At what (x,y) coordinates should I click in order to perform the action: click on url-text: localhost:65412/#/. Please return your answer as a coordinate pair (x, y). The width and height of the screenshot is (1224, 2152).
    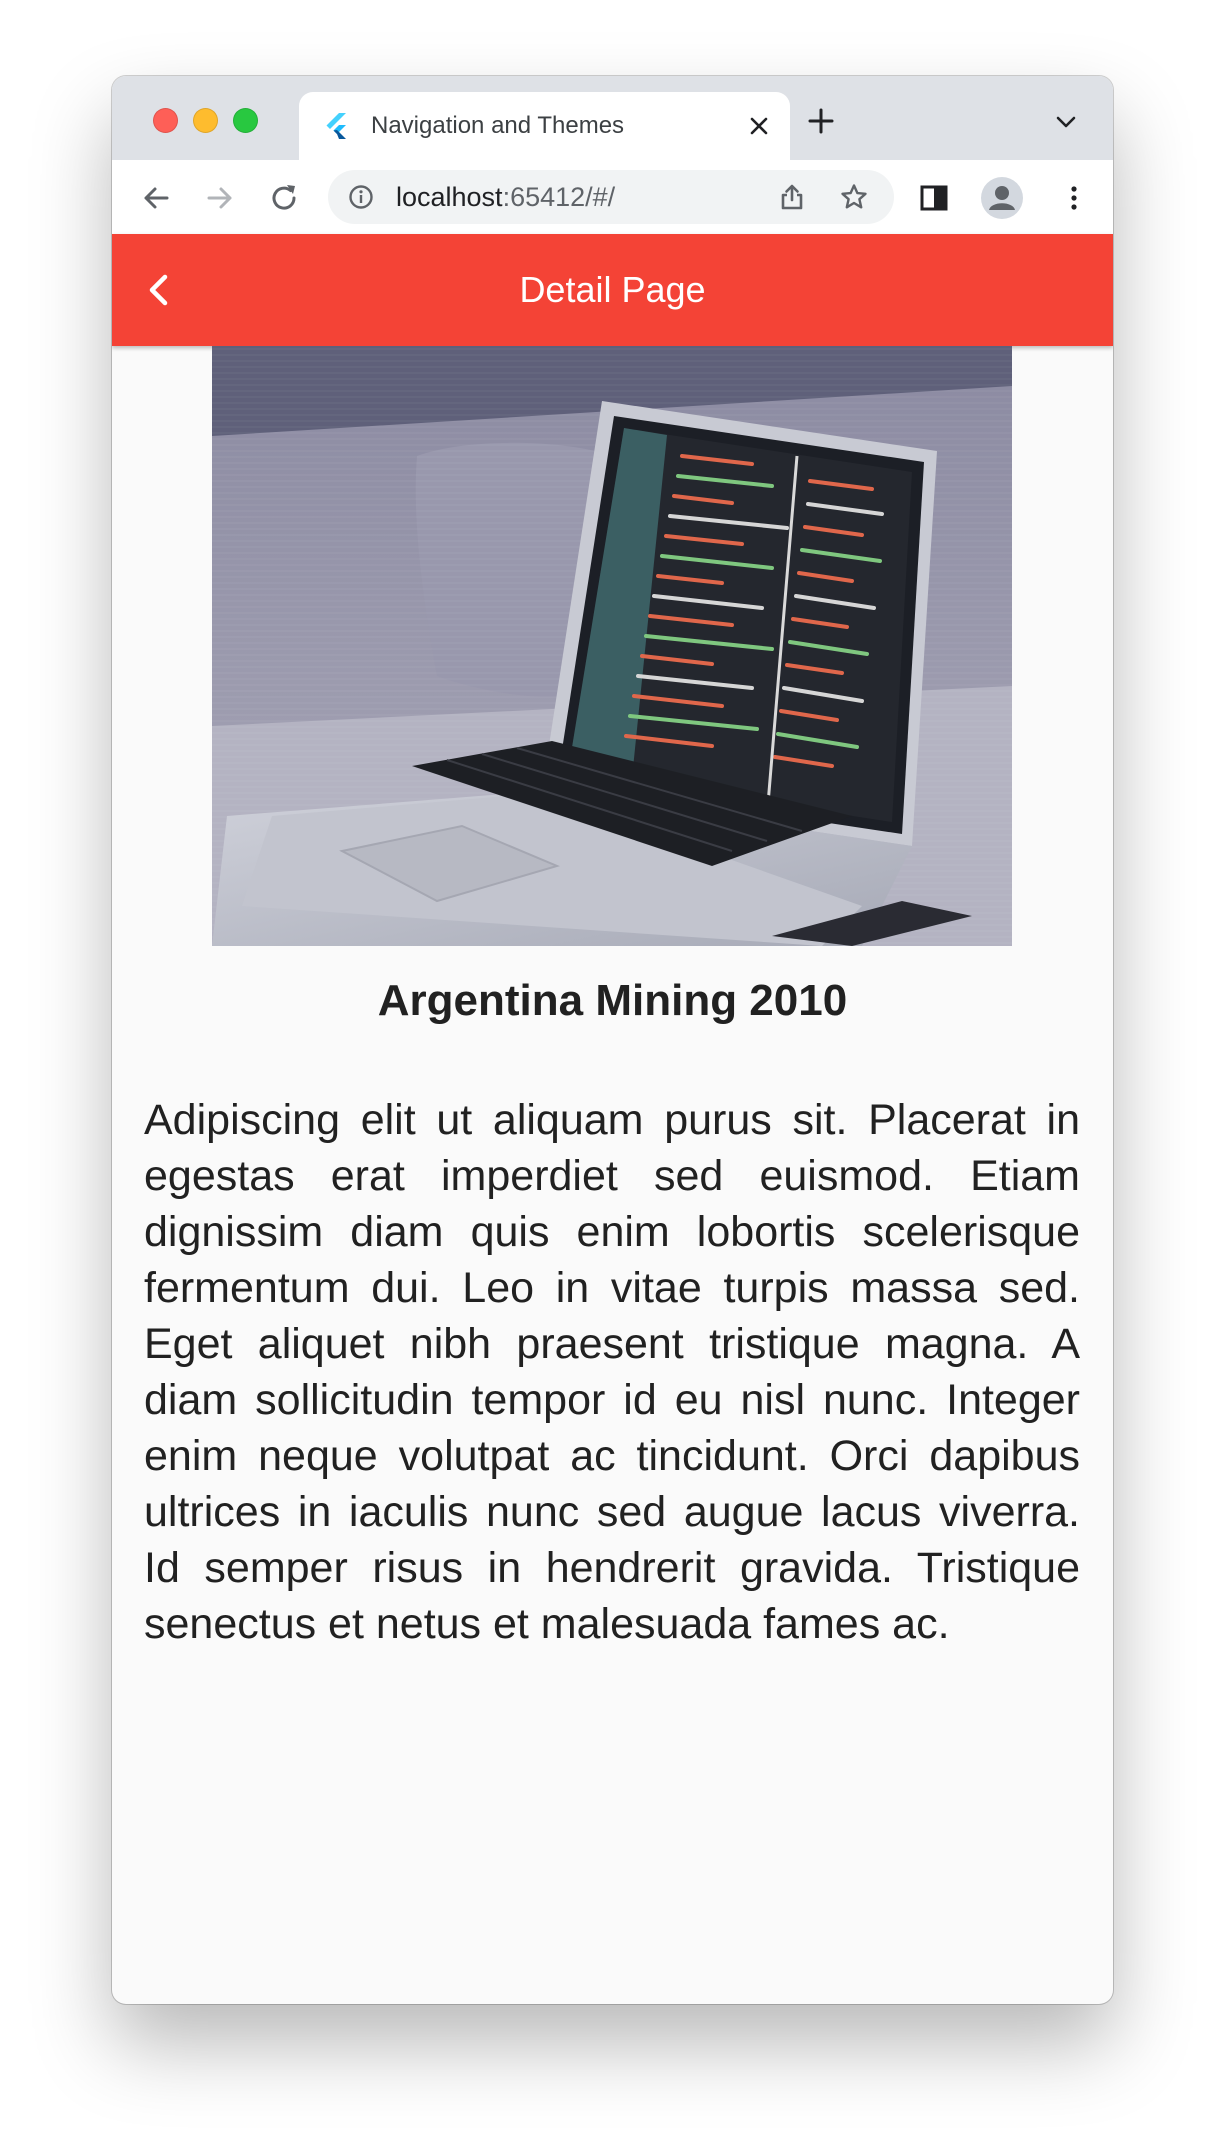
    Looking at the image, I should click on (505, 197).